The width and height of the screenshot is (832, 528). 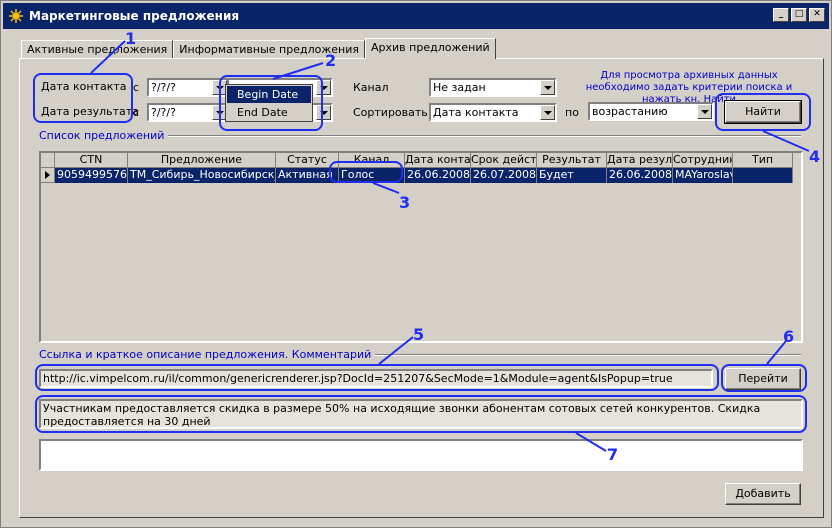 What do you see at coordinates (763, 175) in the screenshot?
I see `cell-type` at bounding box center [763, 175].